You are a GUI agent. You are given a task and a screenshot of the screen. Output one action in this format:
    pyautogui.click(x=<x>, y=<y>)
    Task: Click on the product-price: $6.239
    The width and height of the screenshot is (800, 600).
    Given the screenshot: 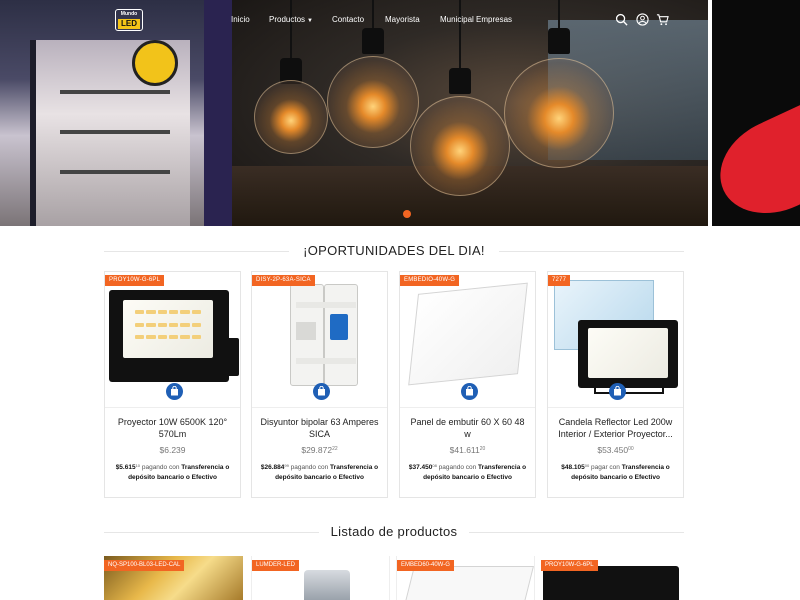 What is the action you would take?
    pyautogui.click(x=172, y=450)
    